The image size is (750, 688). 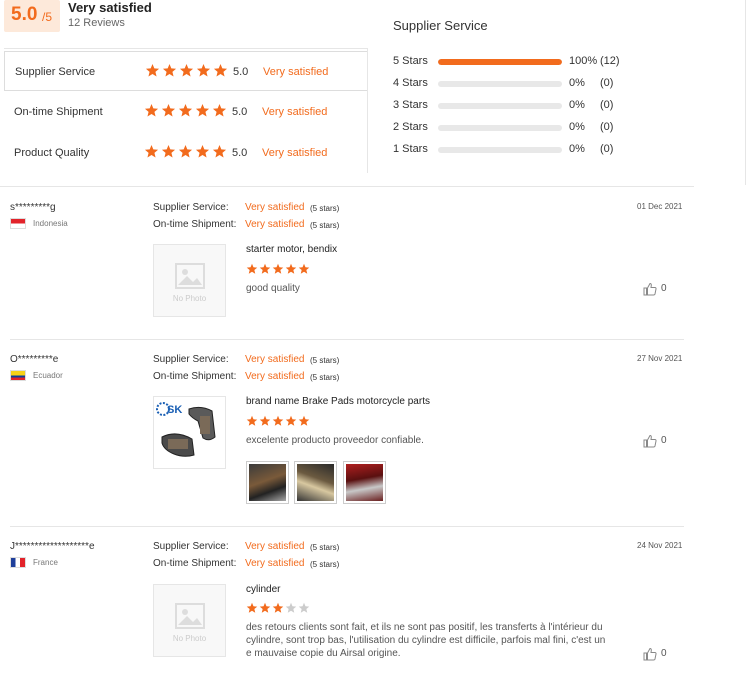 I want to click on rating-row-on-time-shipment: On-time Shipment 5.0 Very satisfied, so click(x=186, y=112).